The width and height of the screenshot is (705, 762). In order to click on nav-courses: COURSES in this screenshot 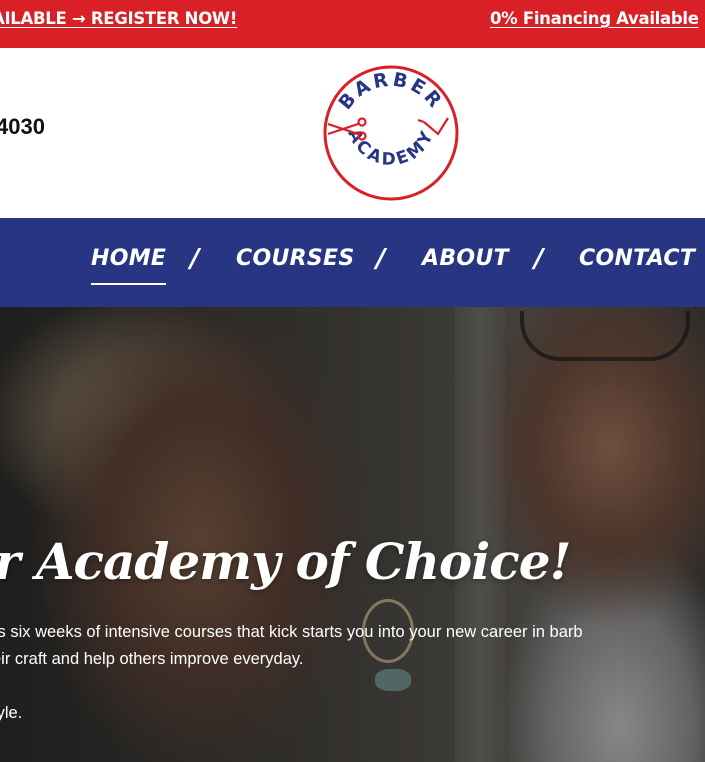, I will do `click(295, 258)`.